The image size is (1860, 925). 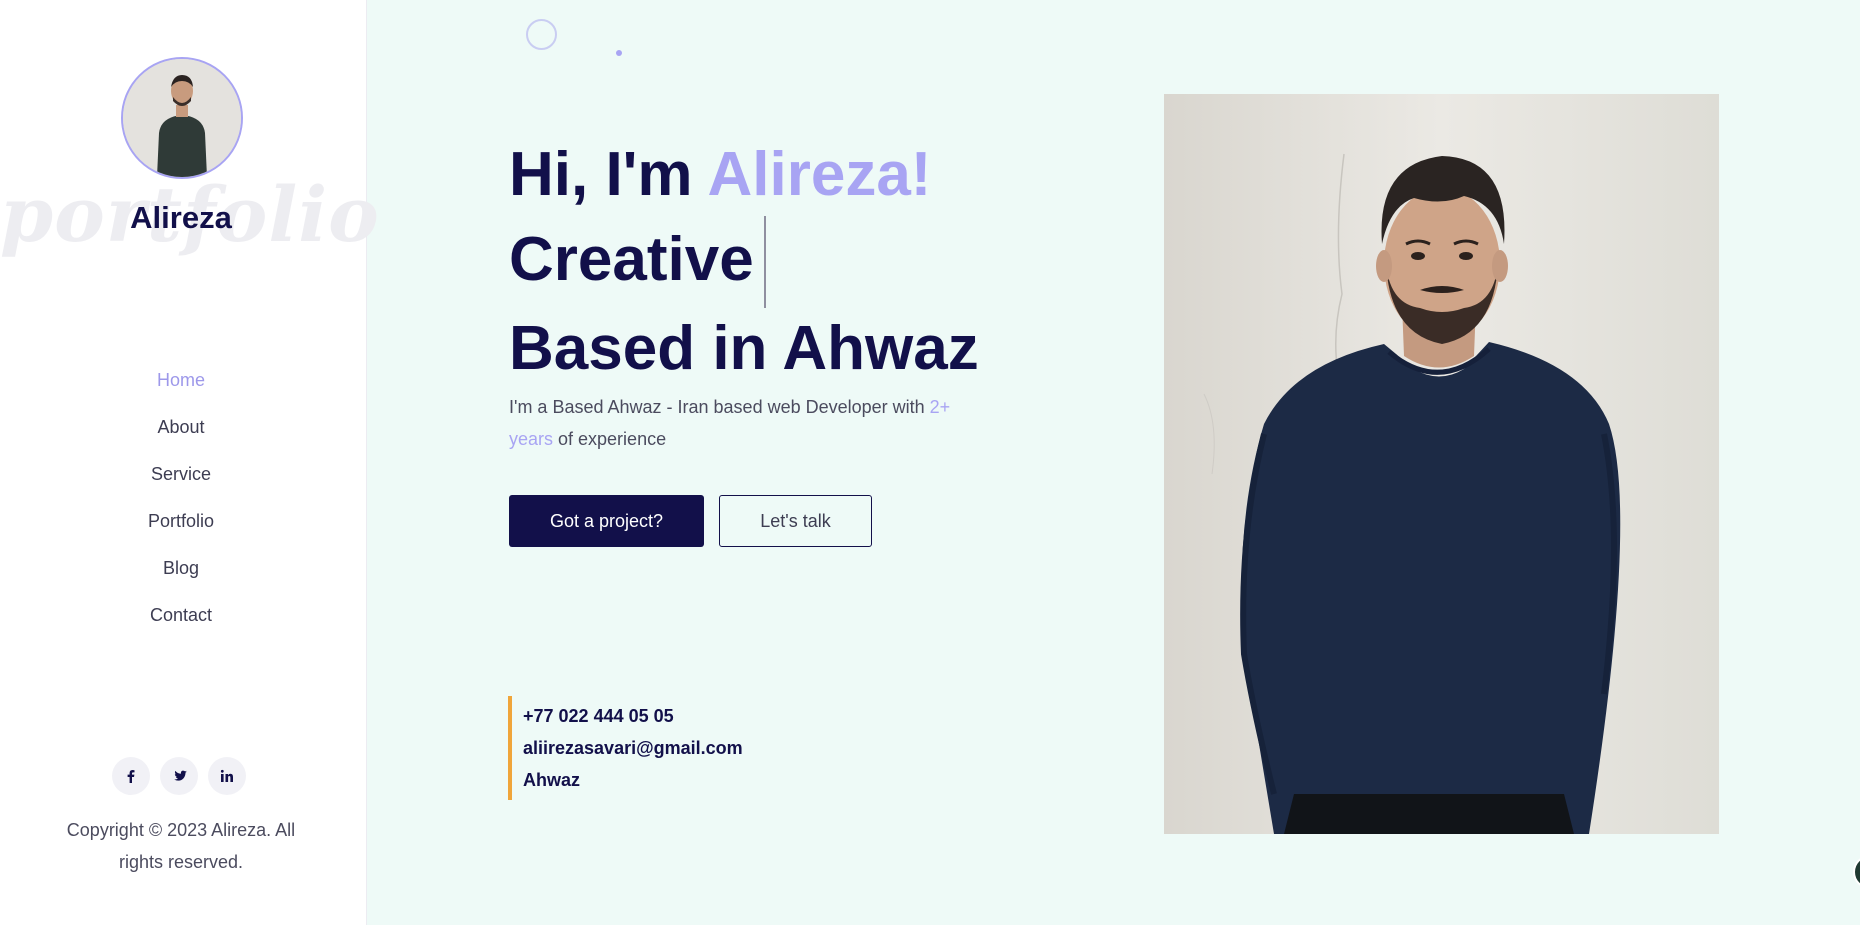 I want to click on nav-item-service: Service, so click(x=181, y=487).